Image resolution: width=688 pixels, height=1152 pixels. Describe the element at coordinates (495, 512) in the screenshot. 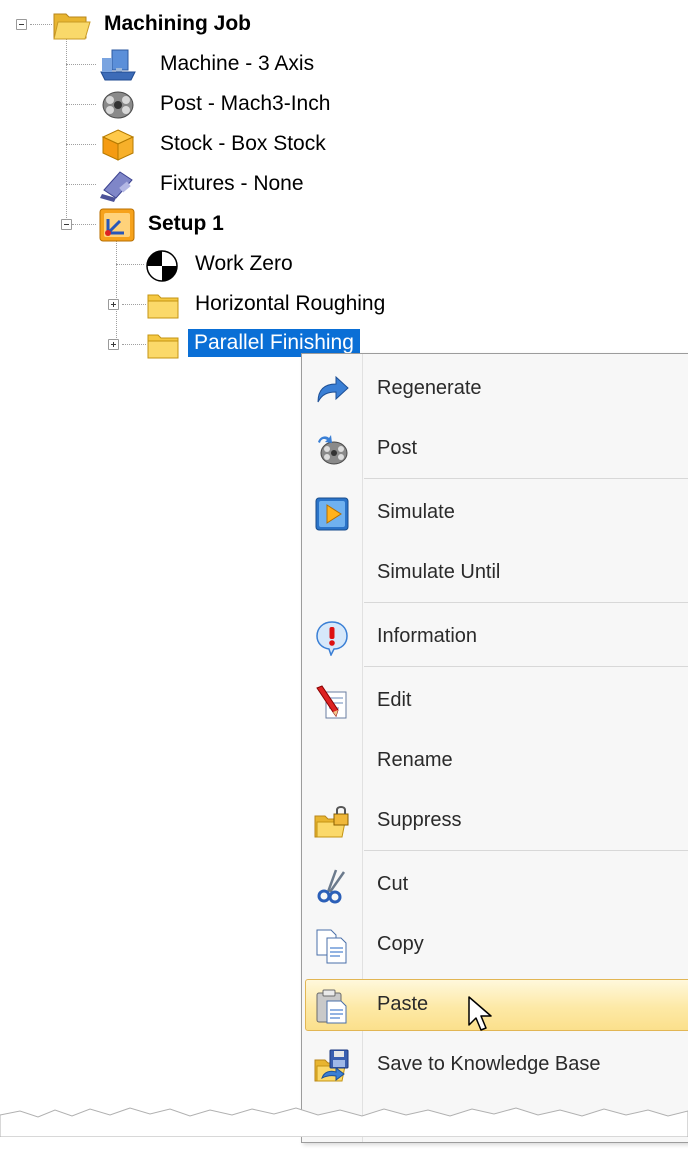

I see `menu-item-simulate: Simulate` at that location.